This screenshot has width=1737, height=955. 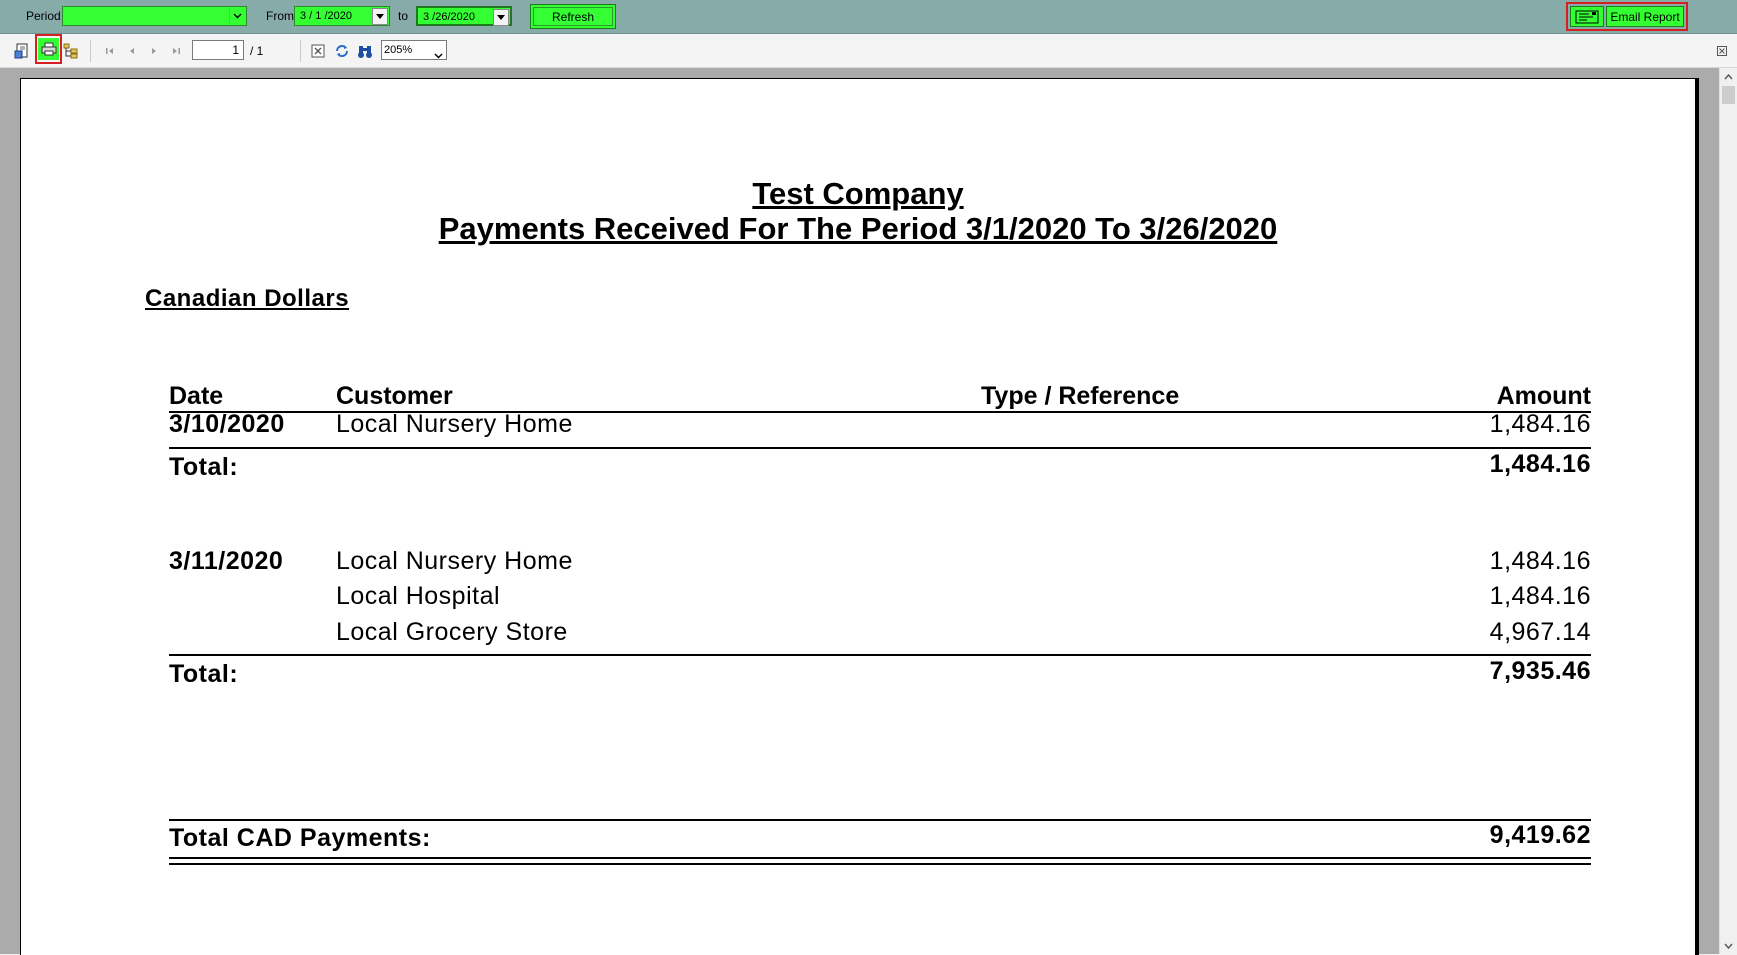 I want to click on email-icon-button, so click(x=1587, y=16).